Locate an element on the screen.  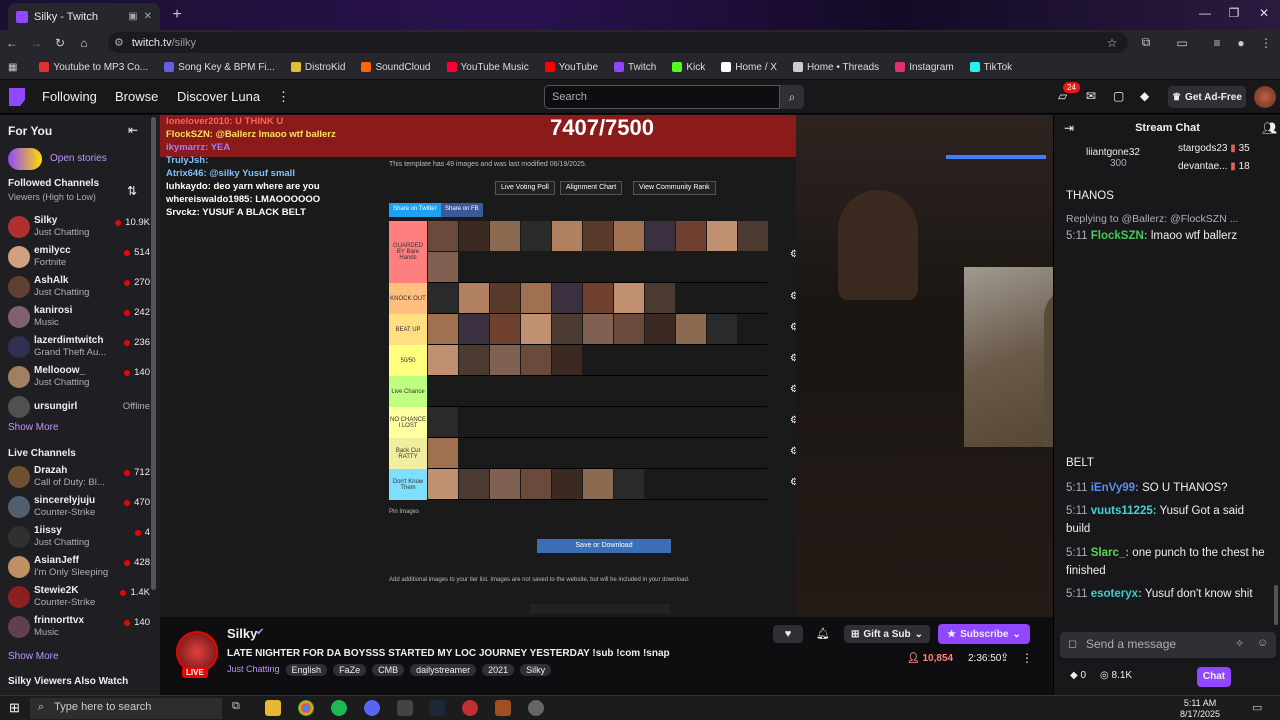
profile-icon: ● is located at coordinates (1241, 43).